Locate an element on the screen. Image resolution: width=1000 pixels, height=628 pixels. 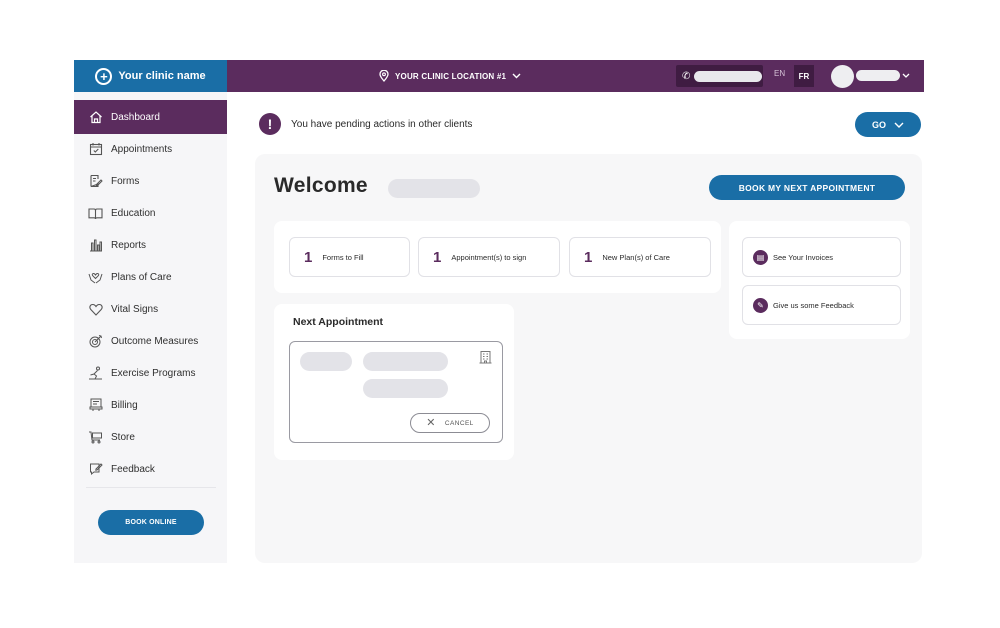
location-label: YOUR CLINIC LOCATION #1 is located at coordinates (451, 76).